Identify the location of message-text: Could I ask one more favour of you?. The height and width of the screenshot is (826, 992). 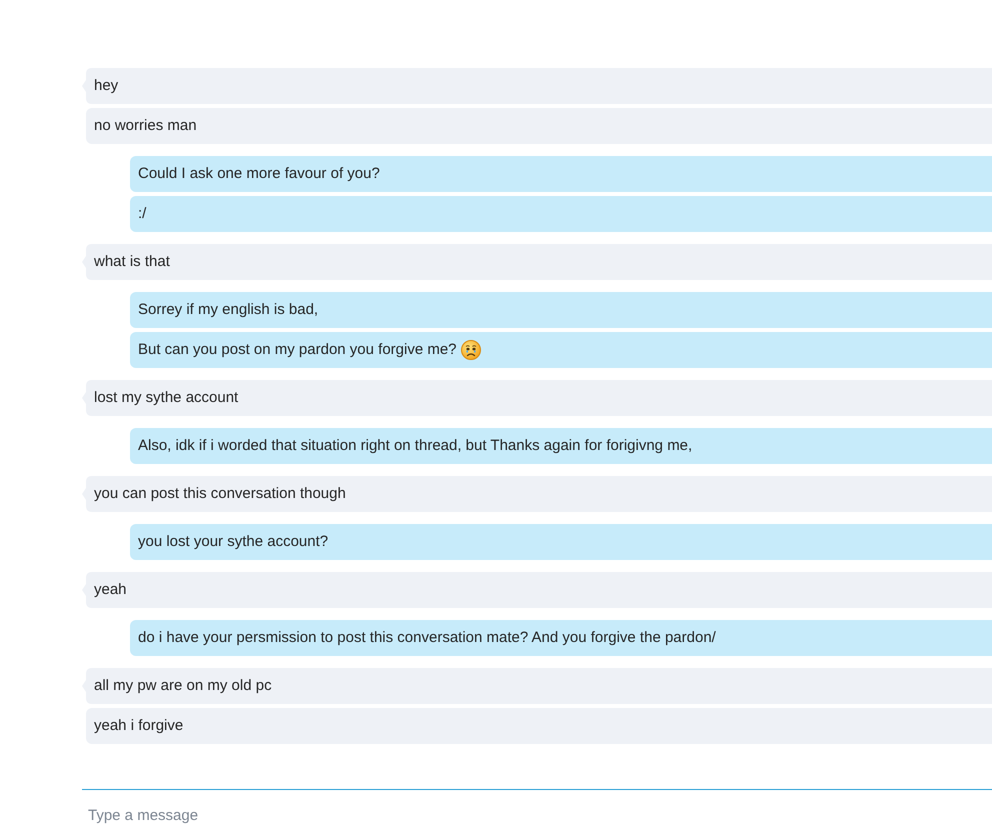
(259, 174).